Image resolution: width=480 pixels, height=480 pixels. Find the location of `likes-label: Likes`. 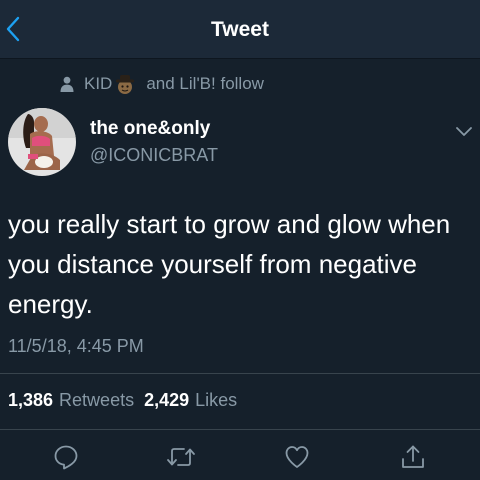

likes-label: Likes is located at coordinates (216, 400).